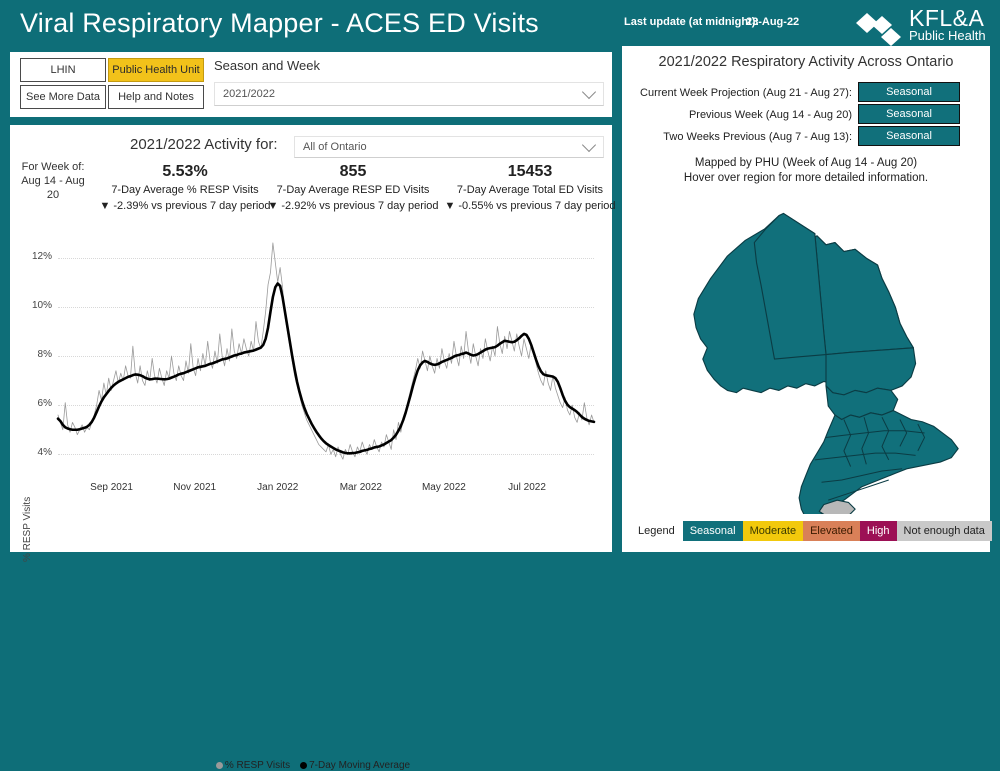  Describe the element at coordinates (156, 97) in the screenshot. I see `help-and-notes-button: Help and Notes` at that location.